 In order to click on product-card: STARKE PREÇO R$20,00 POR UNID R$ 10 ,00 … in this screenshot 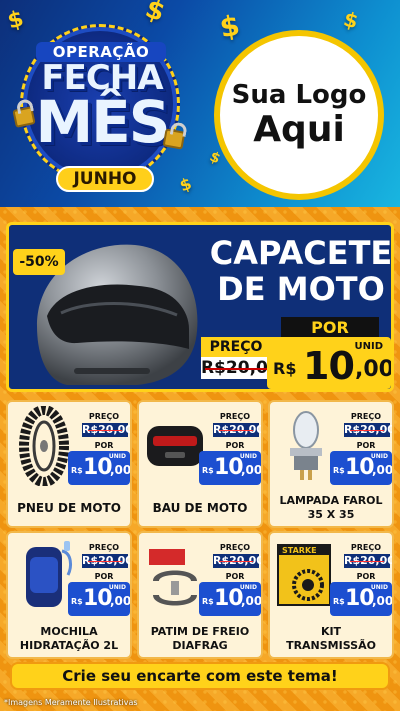, I will do `click(331, 595)`.